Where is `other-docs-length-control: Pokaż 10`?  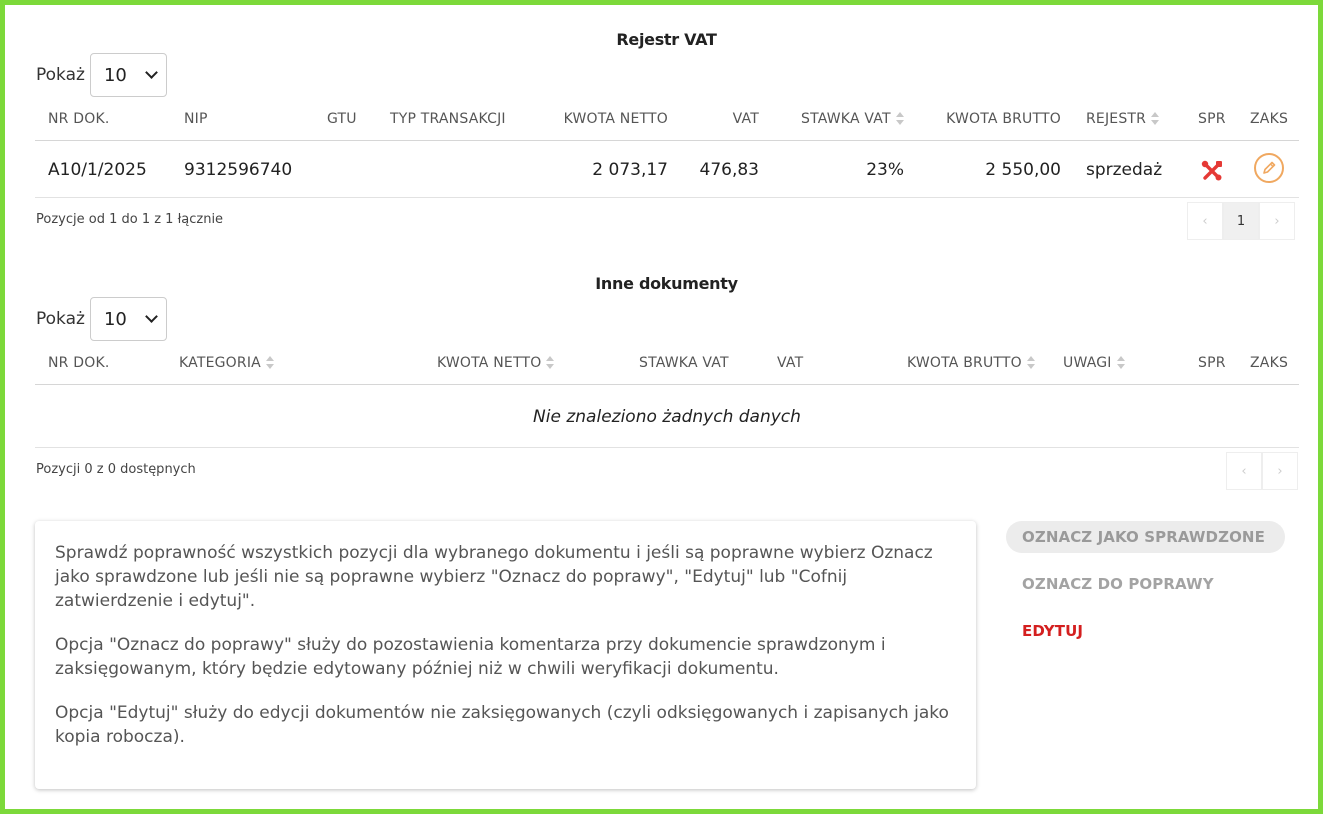 other-docs-length-control: Pokaż 10 is located at coordinates (101, 319).